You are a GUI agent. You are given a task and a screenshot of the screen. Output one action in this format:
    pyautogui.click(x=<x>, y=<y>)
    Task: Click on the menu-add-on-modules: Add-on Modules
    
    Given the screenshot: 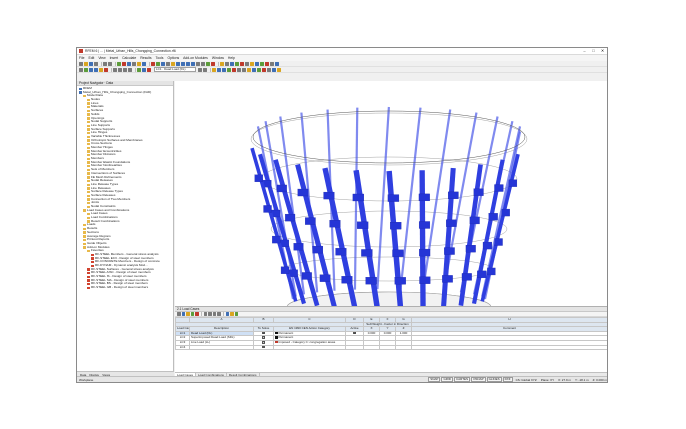 What is the action you would take?
    pyautogui.click(x=195, y=58)
    